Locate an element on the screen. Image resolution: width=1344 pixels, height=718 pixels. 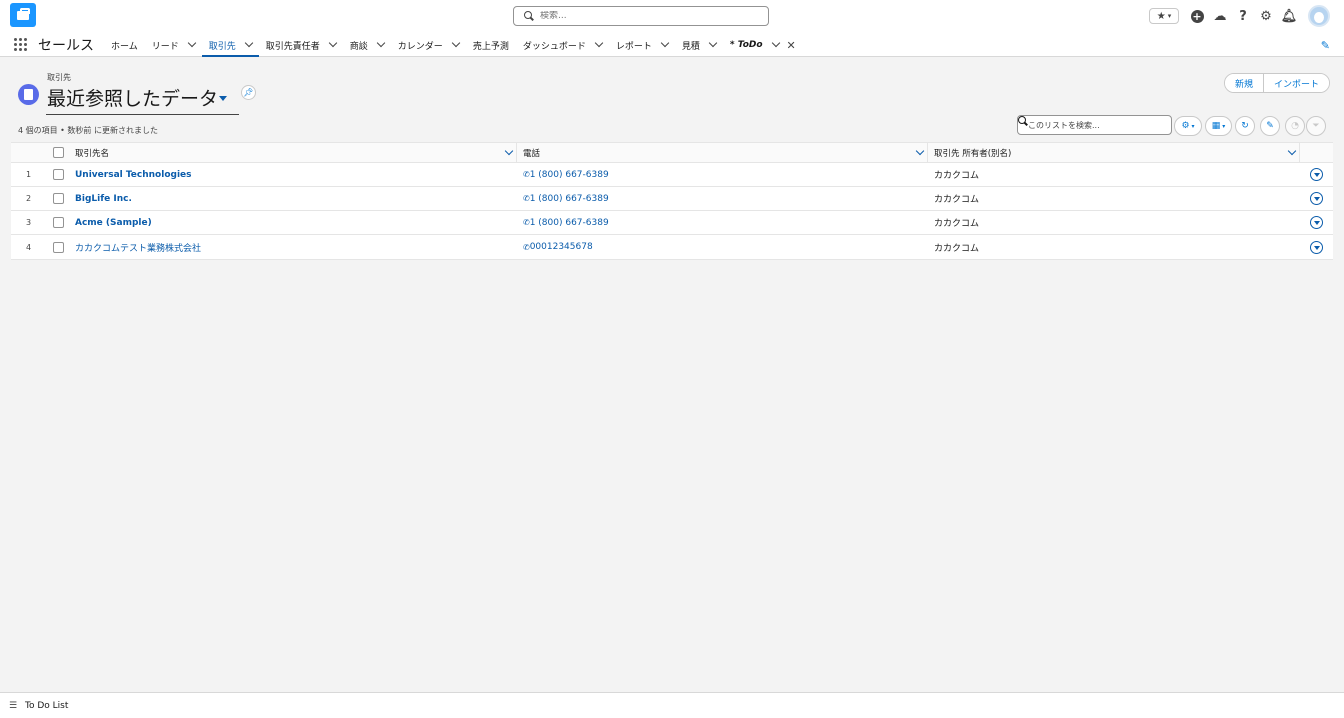
pin-list-view-button: 📌︎ is located at coordinates (248, 92).